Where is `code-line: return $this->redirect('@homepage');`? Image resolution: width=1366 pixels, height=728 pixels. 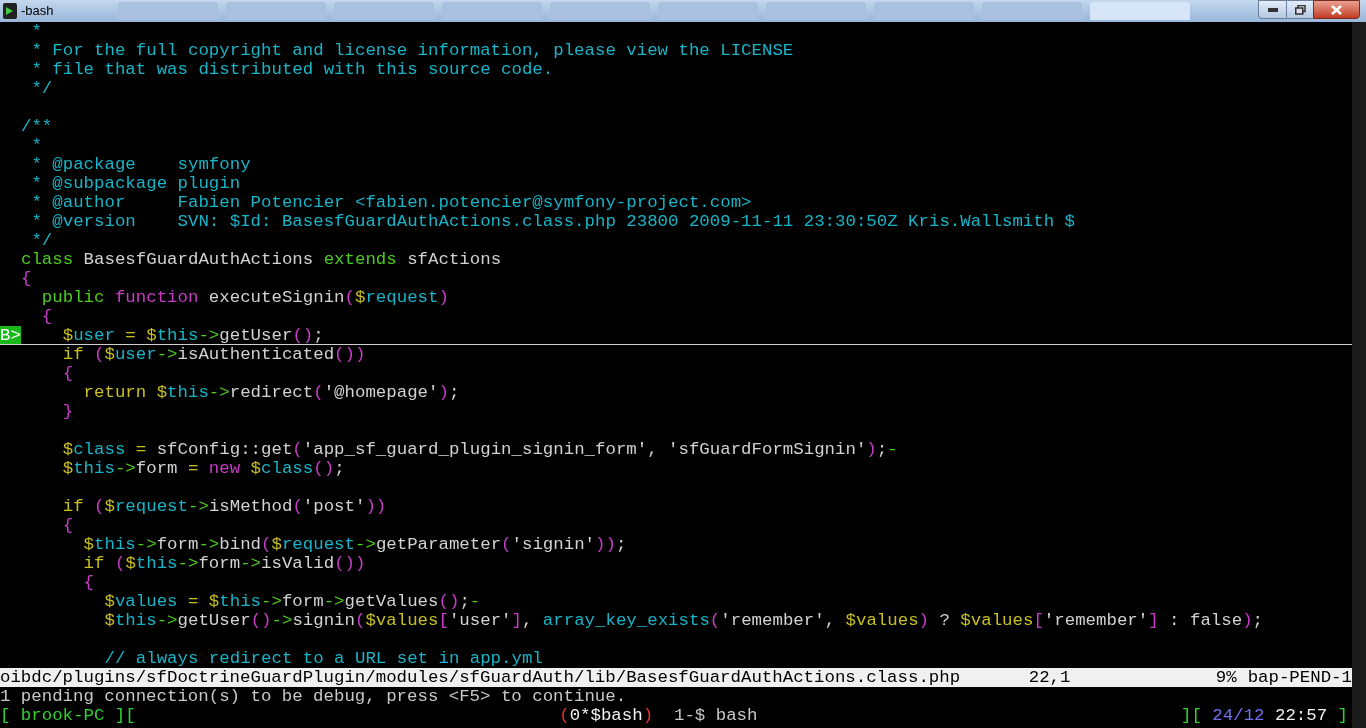
code-line: return $this->redirect('@homepage'); is located at coordinates (271, 392).